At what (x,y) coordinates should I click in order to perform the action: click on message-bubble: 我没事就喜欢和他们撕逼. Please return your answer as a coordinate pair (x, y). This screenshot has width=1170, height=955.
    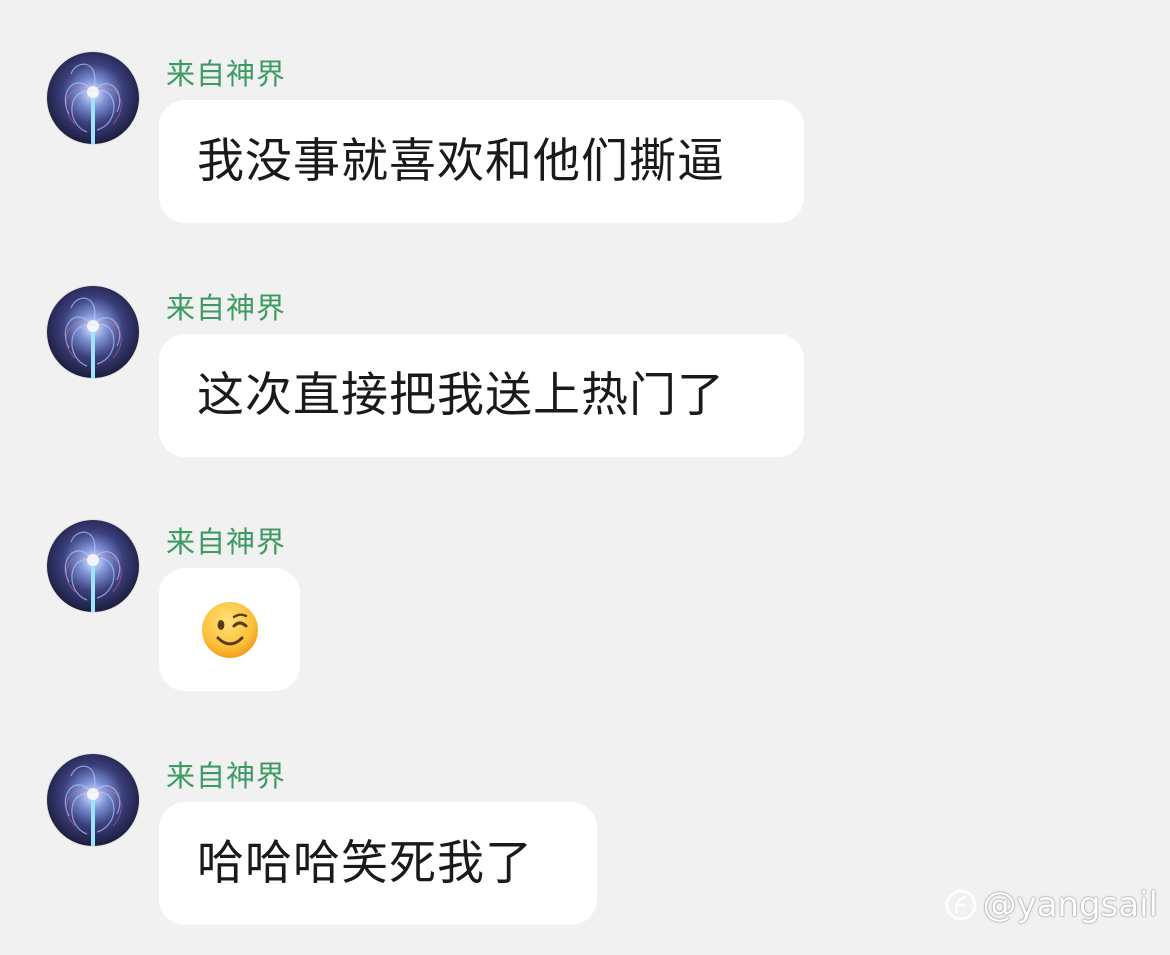
    Looking at the image, I should click on (481, 161).